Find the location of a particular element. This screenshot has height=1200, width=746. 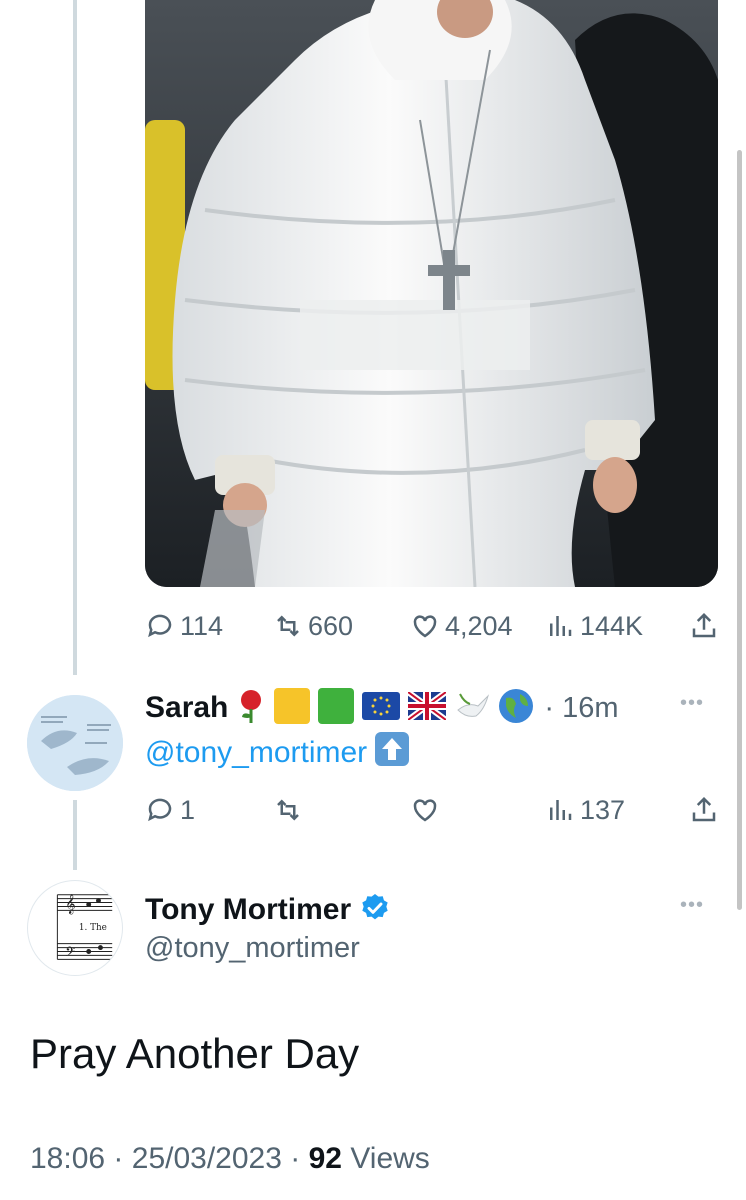

dove-emoji is located at coordinates (472, 708).